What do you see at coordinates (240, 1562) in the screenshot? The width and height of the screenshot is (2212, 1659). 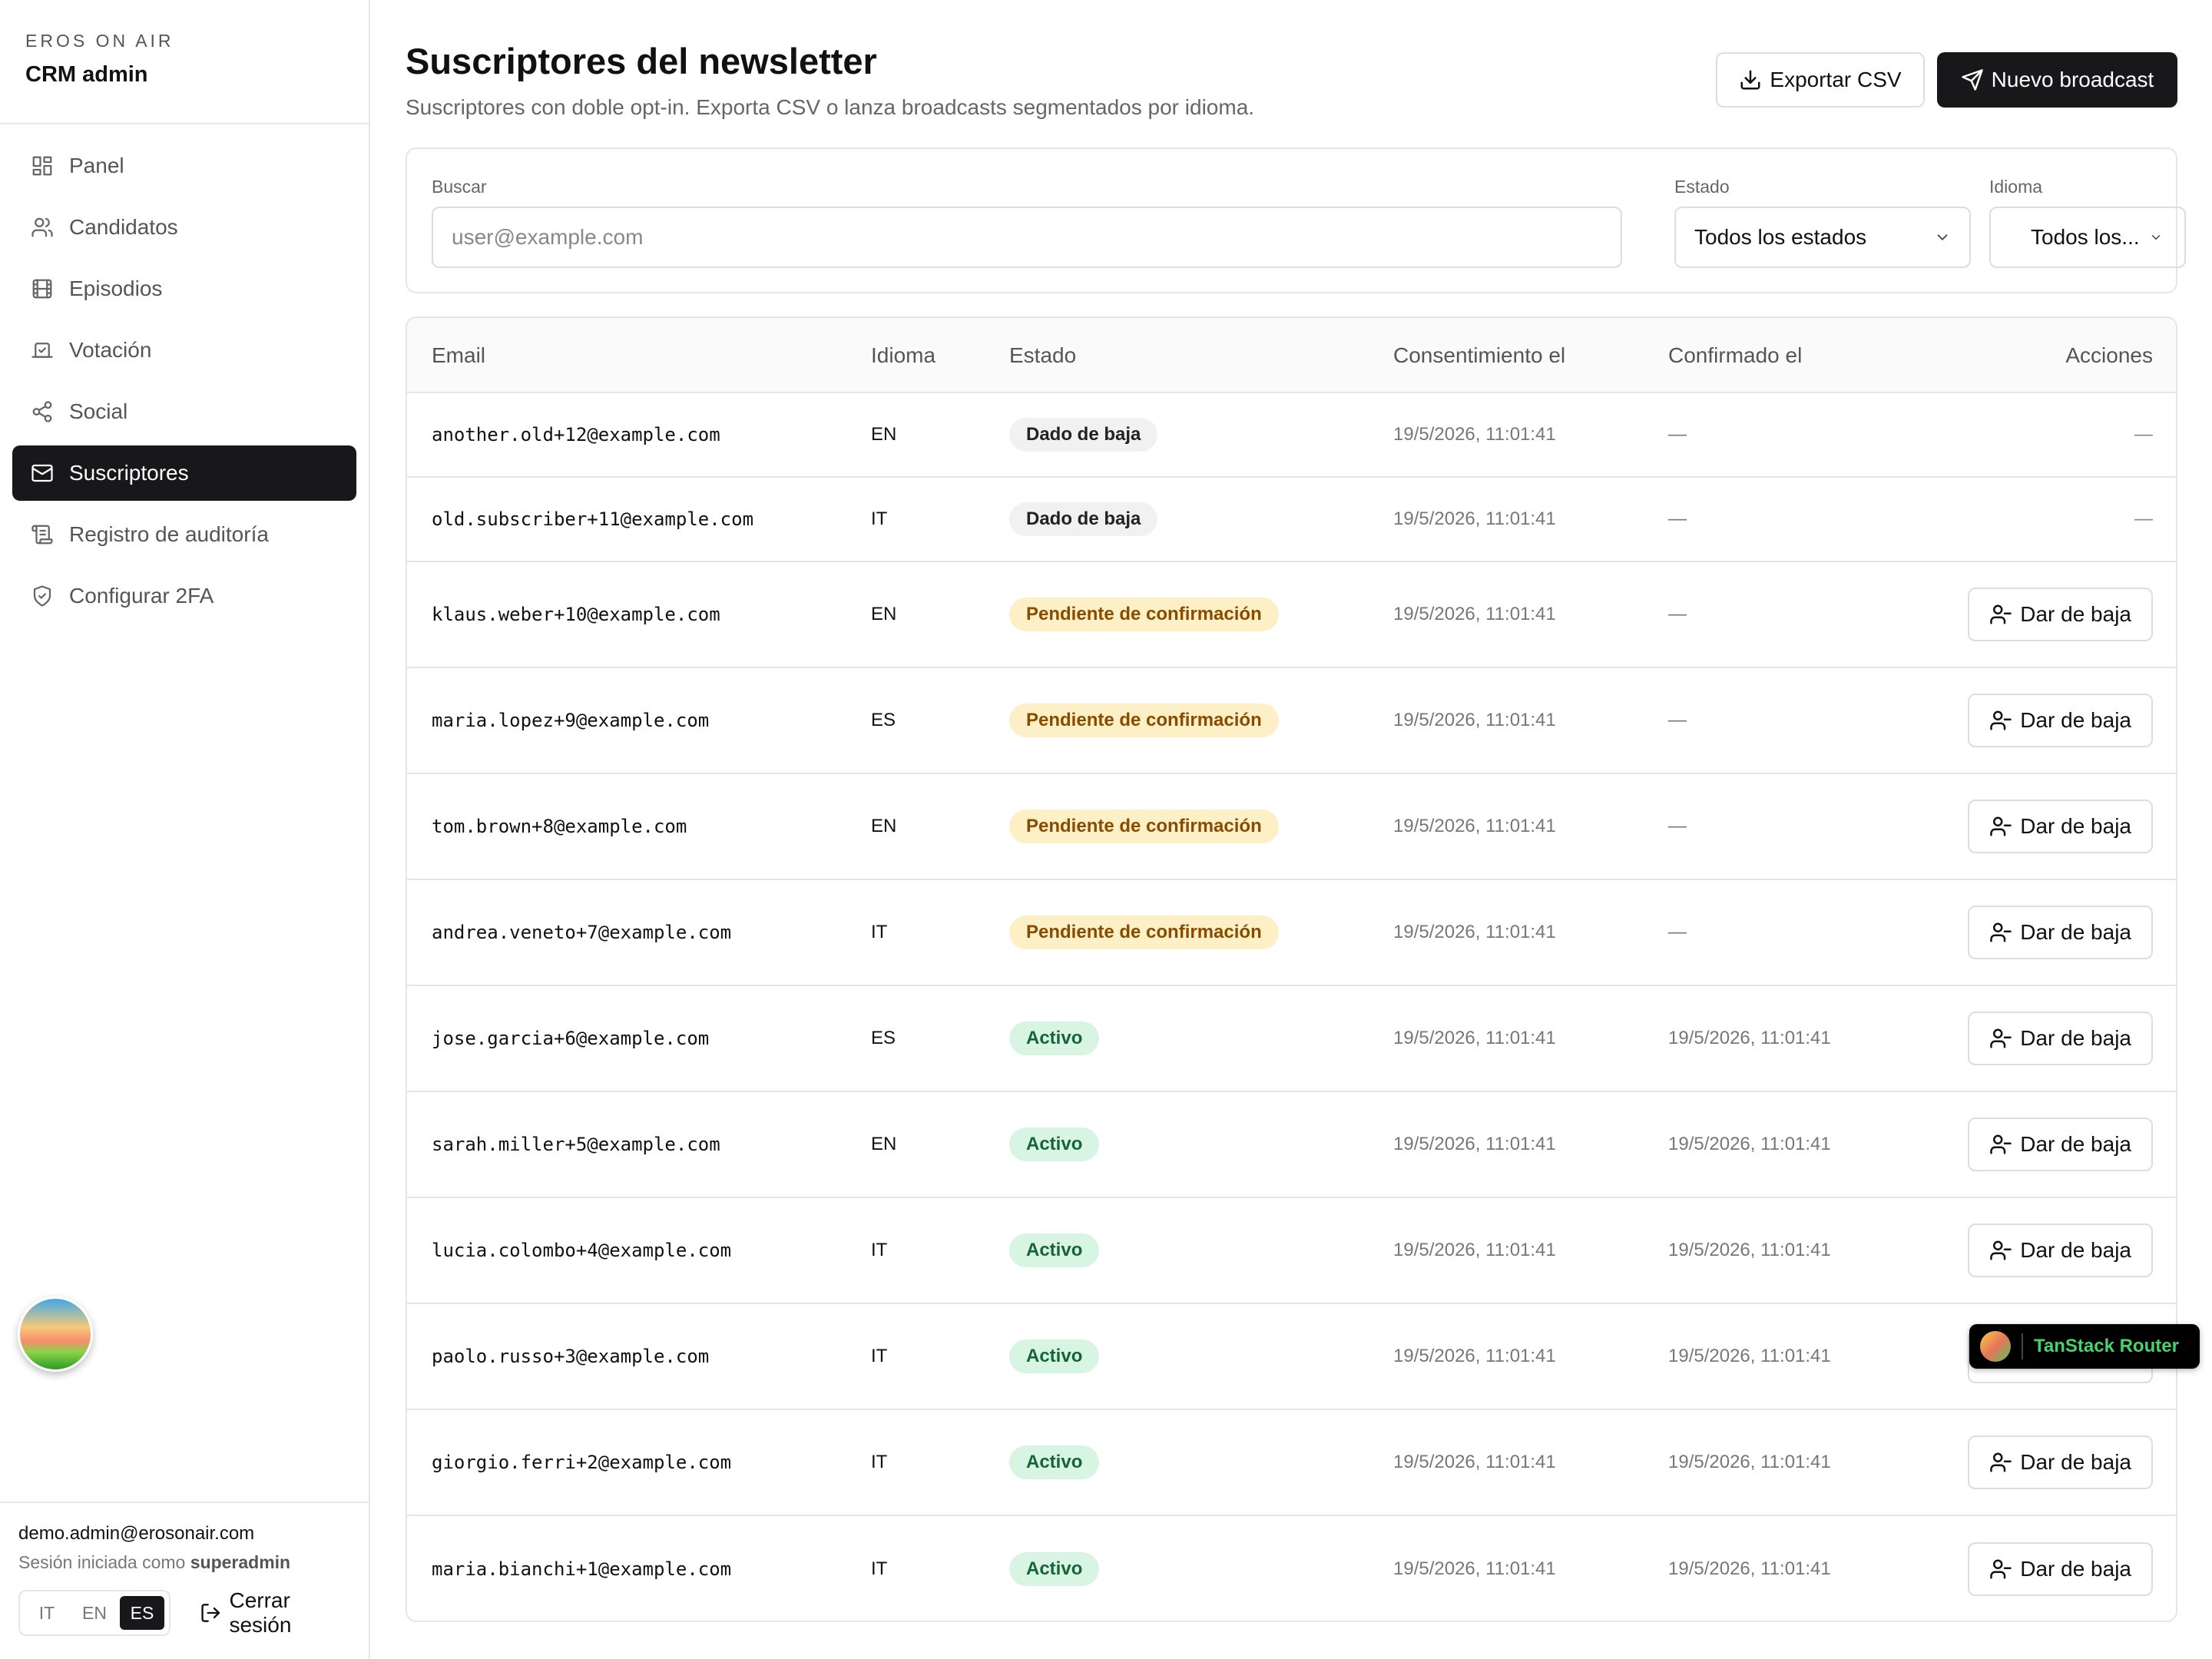 I see `user-role-value: superadmin` at bounding box center [240, 1562].